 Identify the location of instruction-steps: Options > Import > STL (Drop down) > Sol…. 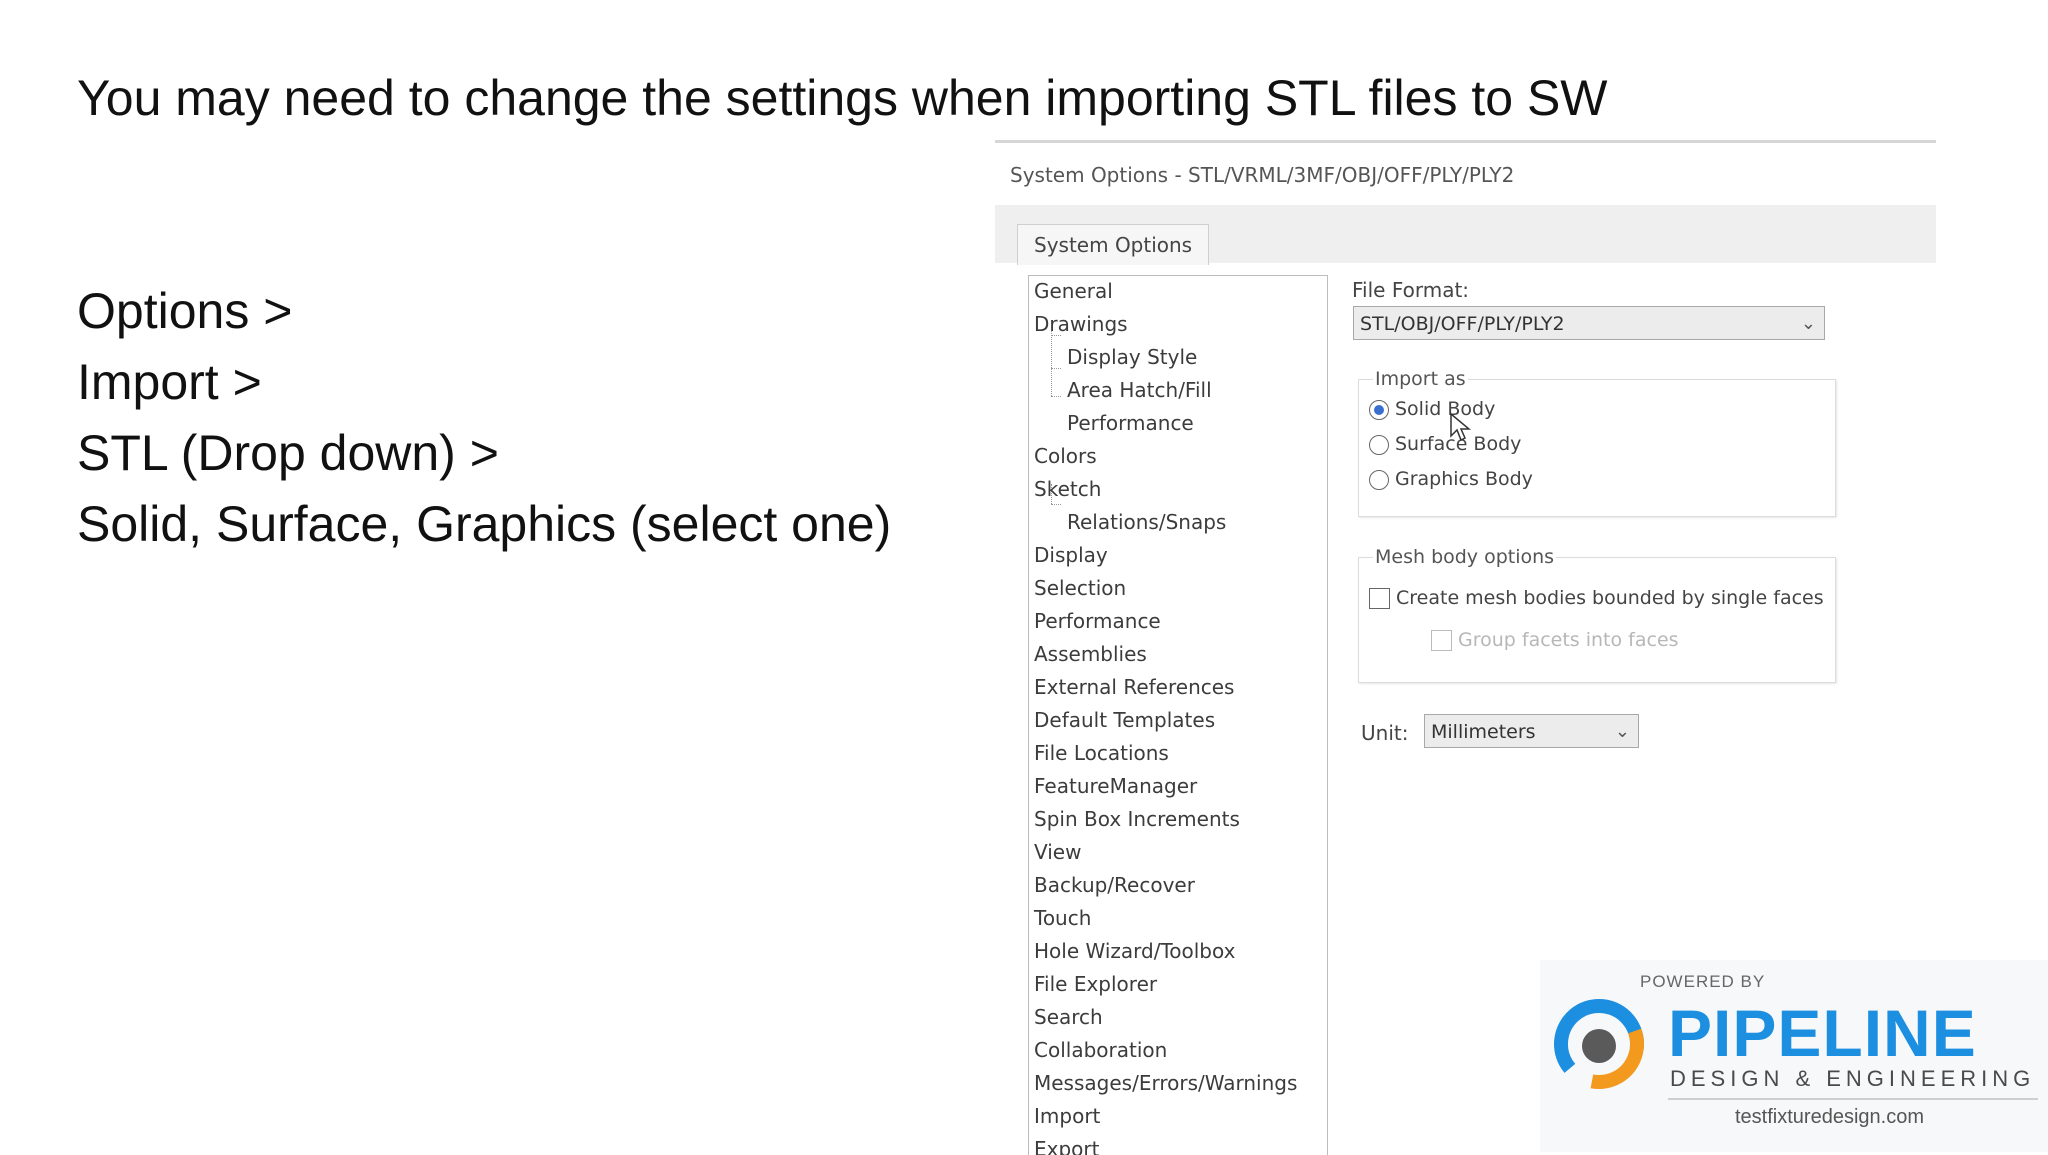
(484, 418).